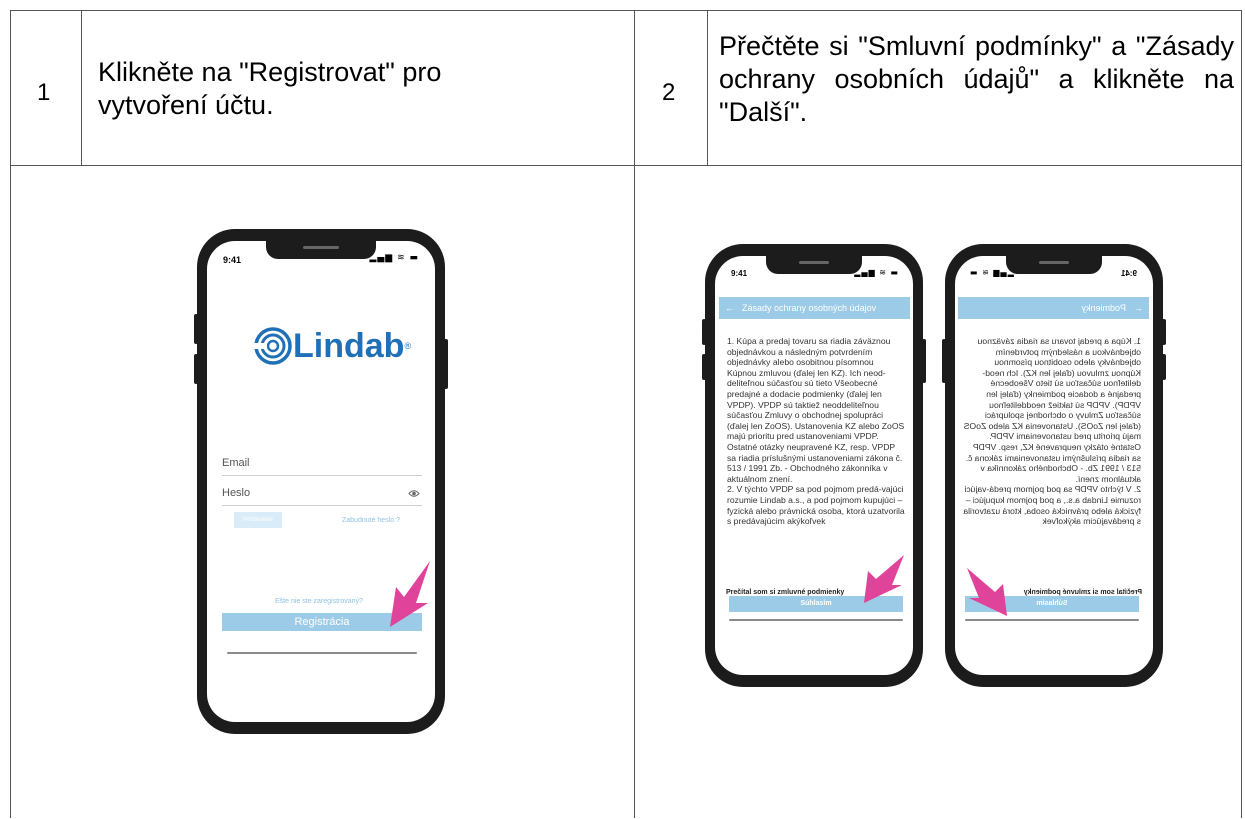 The image size is (1245, 819). Describe the element at coordinates (371, 520) in the screenshot. I see `forgot-password-link: Zabudnuté heslo ?` at that location.